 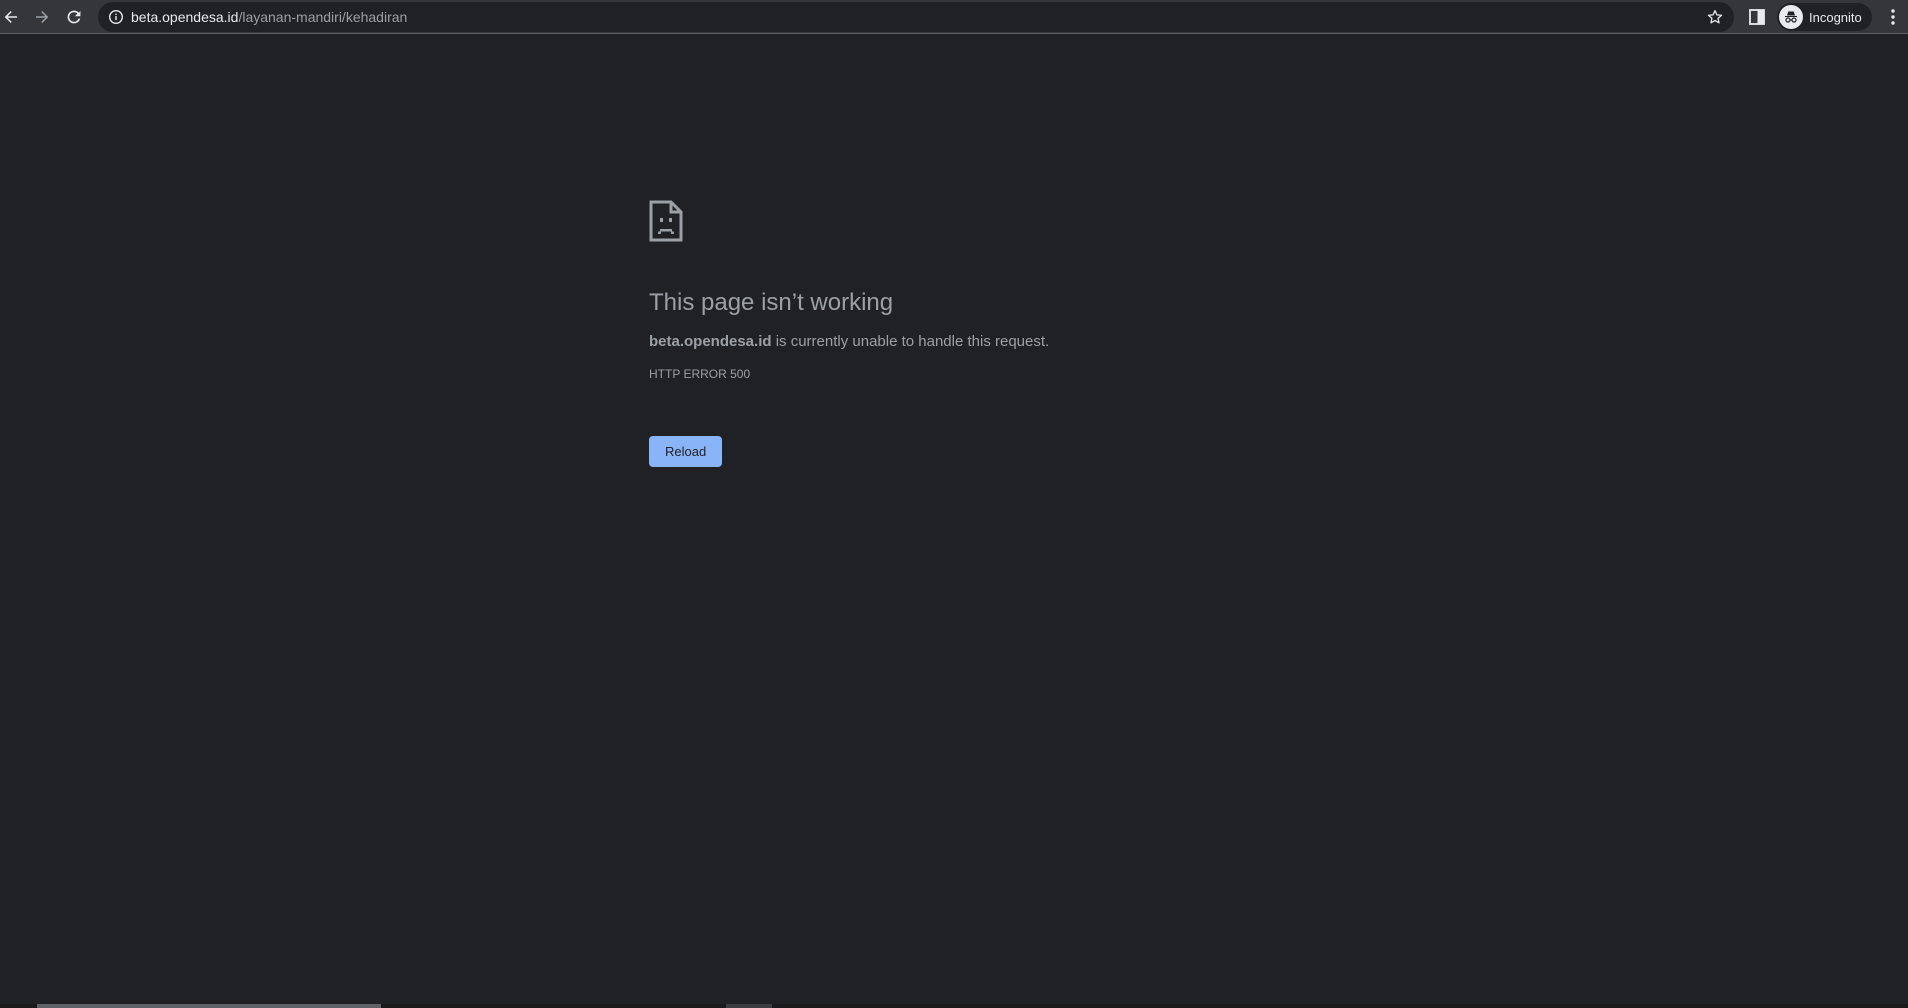 What do you see at coordinates (666, 221) in the screenshot?
I see `sad-page-icon` at bounding box center [666, 221].